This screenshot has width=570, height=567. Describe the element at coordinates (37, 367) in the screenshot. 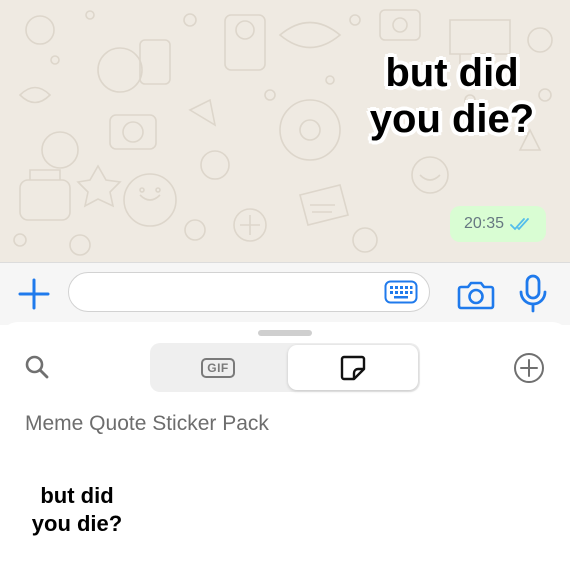

I see `search-icon` at that location.